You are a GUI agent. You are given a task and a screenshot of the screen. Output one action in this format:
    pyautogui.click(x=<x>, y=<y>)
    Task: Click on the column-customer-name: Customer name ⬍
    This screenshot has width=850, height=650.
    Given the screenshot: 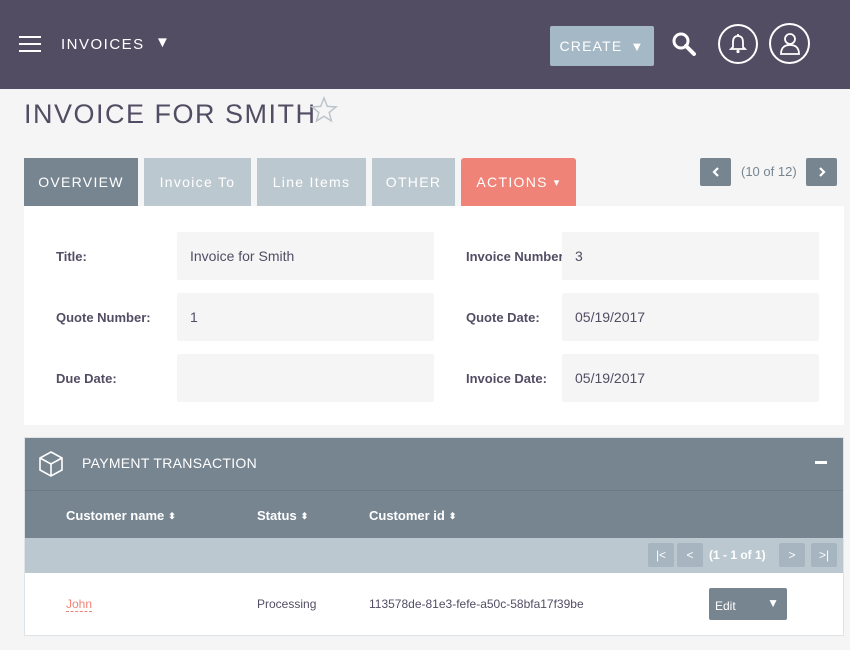 What is the action you would take?
    pyautogui.click(x=121, y=515)
    